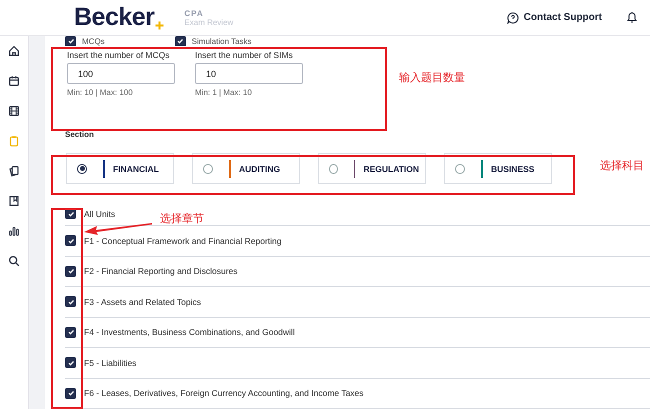 This screenshot has width=650, height=409. I want to click on section-option: BUSINESS, so click(498, 168).